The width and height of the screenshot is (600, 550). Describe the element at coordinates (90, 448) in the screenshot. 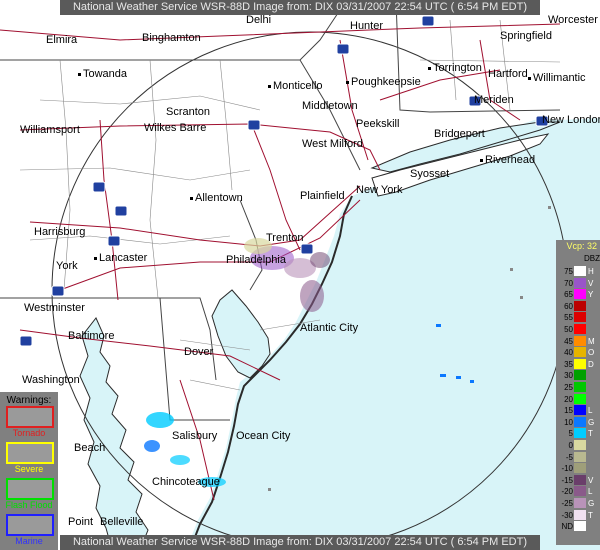

I see `city-label: Beach` at that location.